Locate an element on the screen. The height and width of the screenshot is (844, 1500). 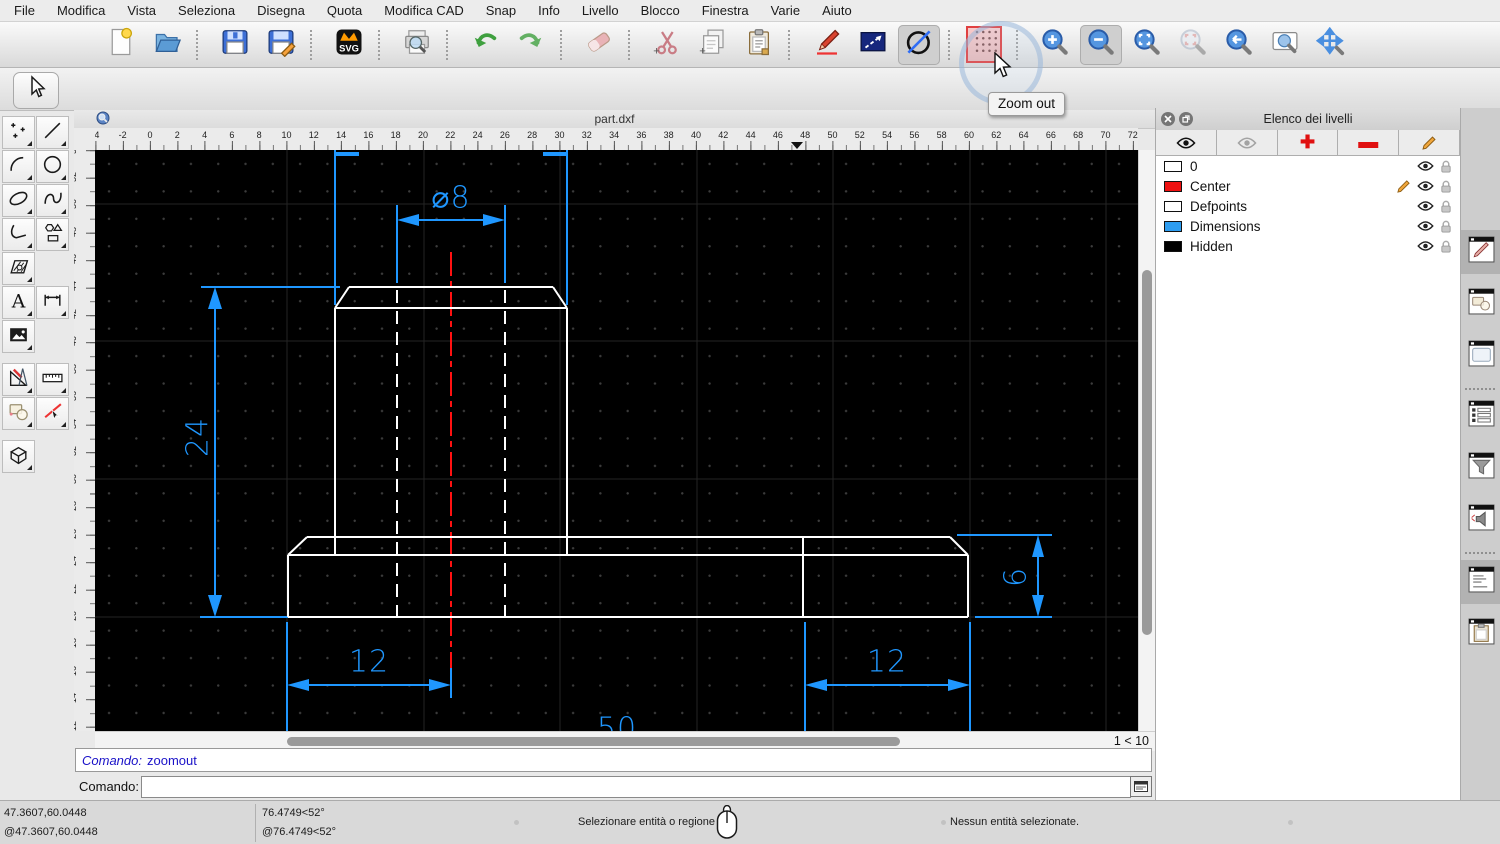
block-tool-button is located at coordinates (18, 413).